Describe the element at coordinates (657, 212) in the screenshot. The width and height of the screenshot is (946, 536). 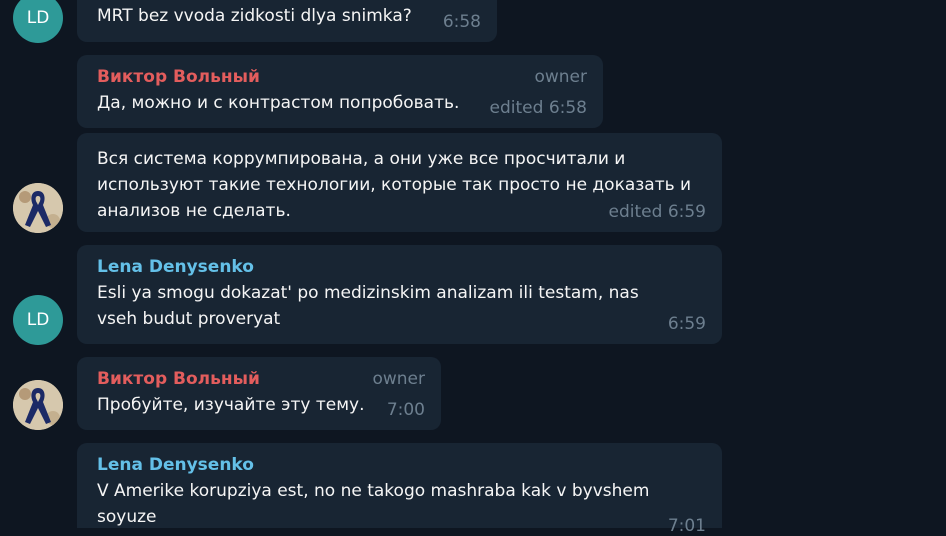
I see `message-timestamp: edited 6:59` at that location.